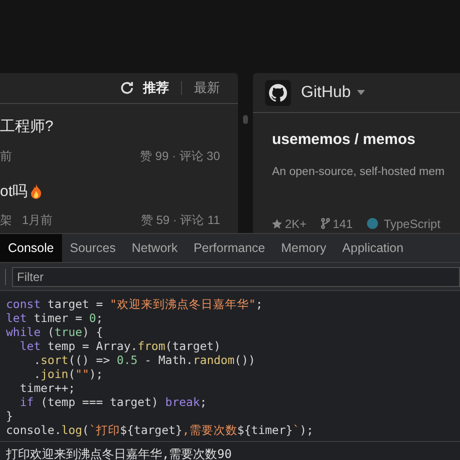  I want to click on code-line: .join("");, so click(67, 374).